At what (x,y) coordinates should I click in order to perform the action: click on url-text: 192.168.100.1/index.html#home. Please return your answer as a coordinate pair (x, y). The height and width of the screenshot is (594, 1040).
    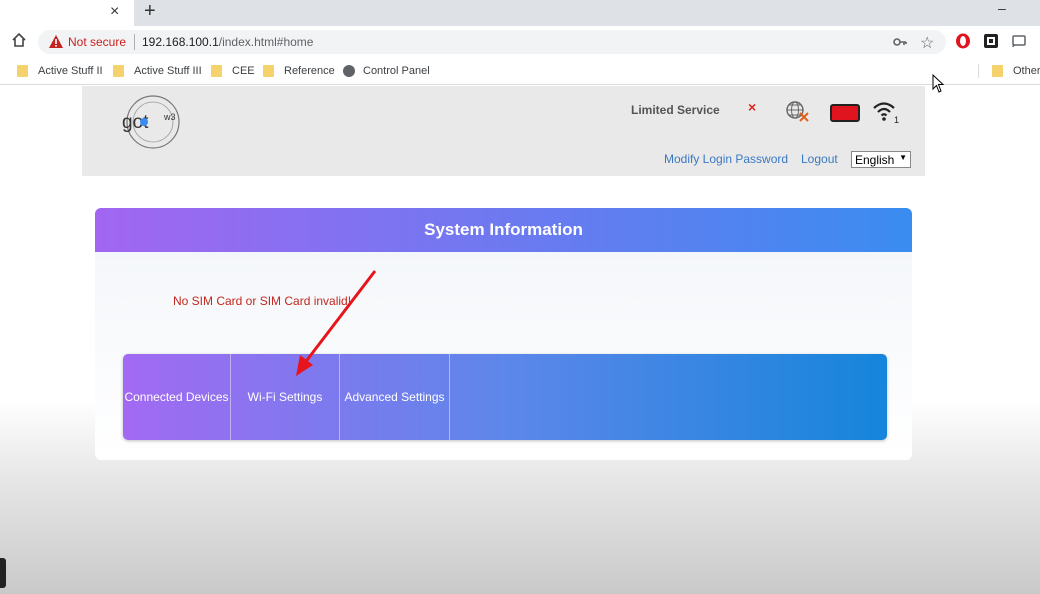
    Looking at the image, I should click on (227, 42).